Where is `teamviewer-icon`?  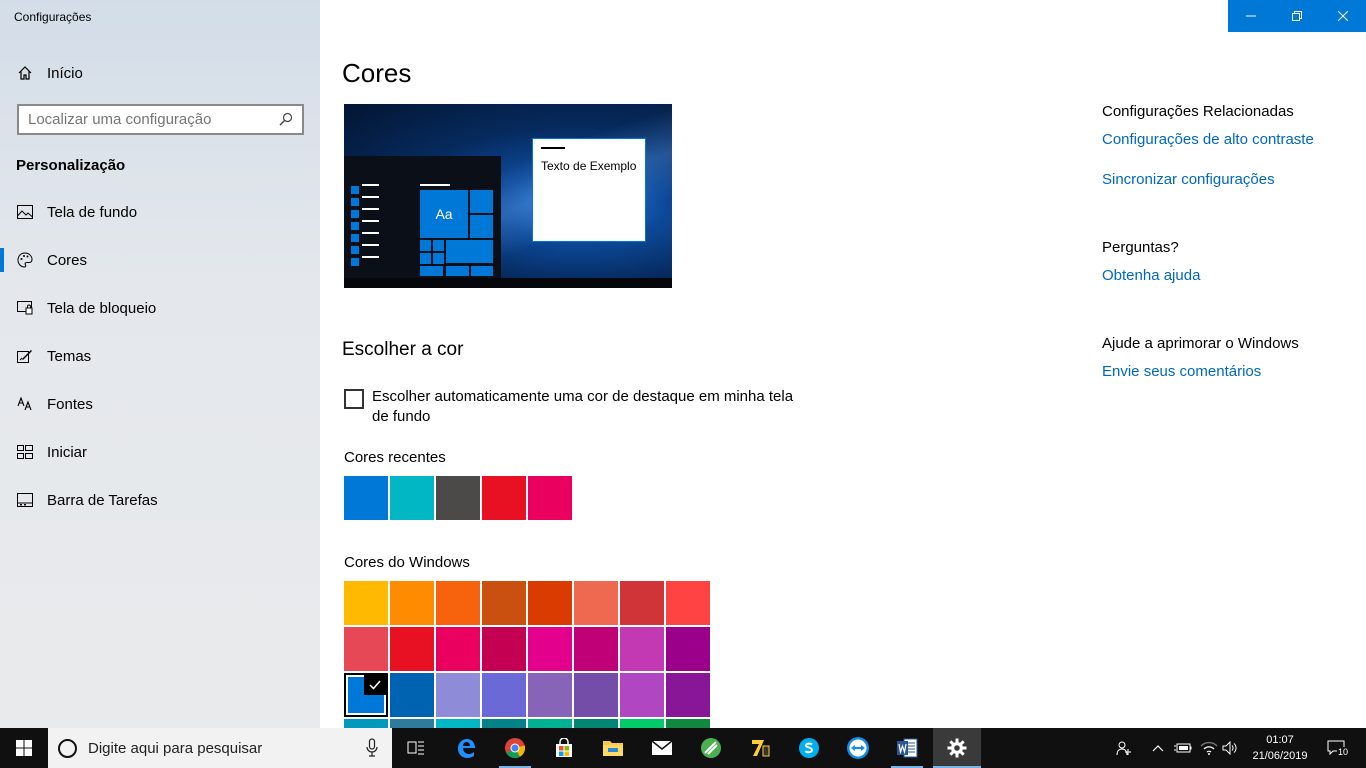 teamviewer-icon is located at coordinates (858, 748).